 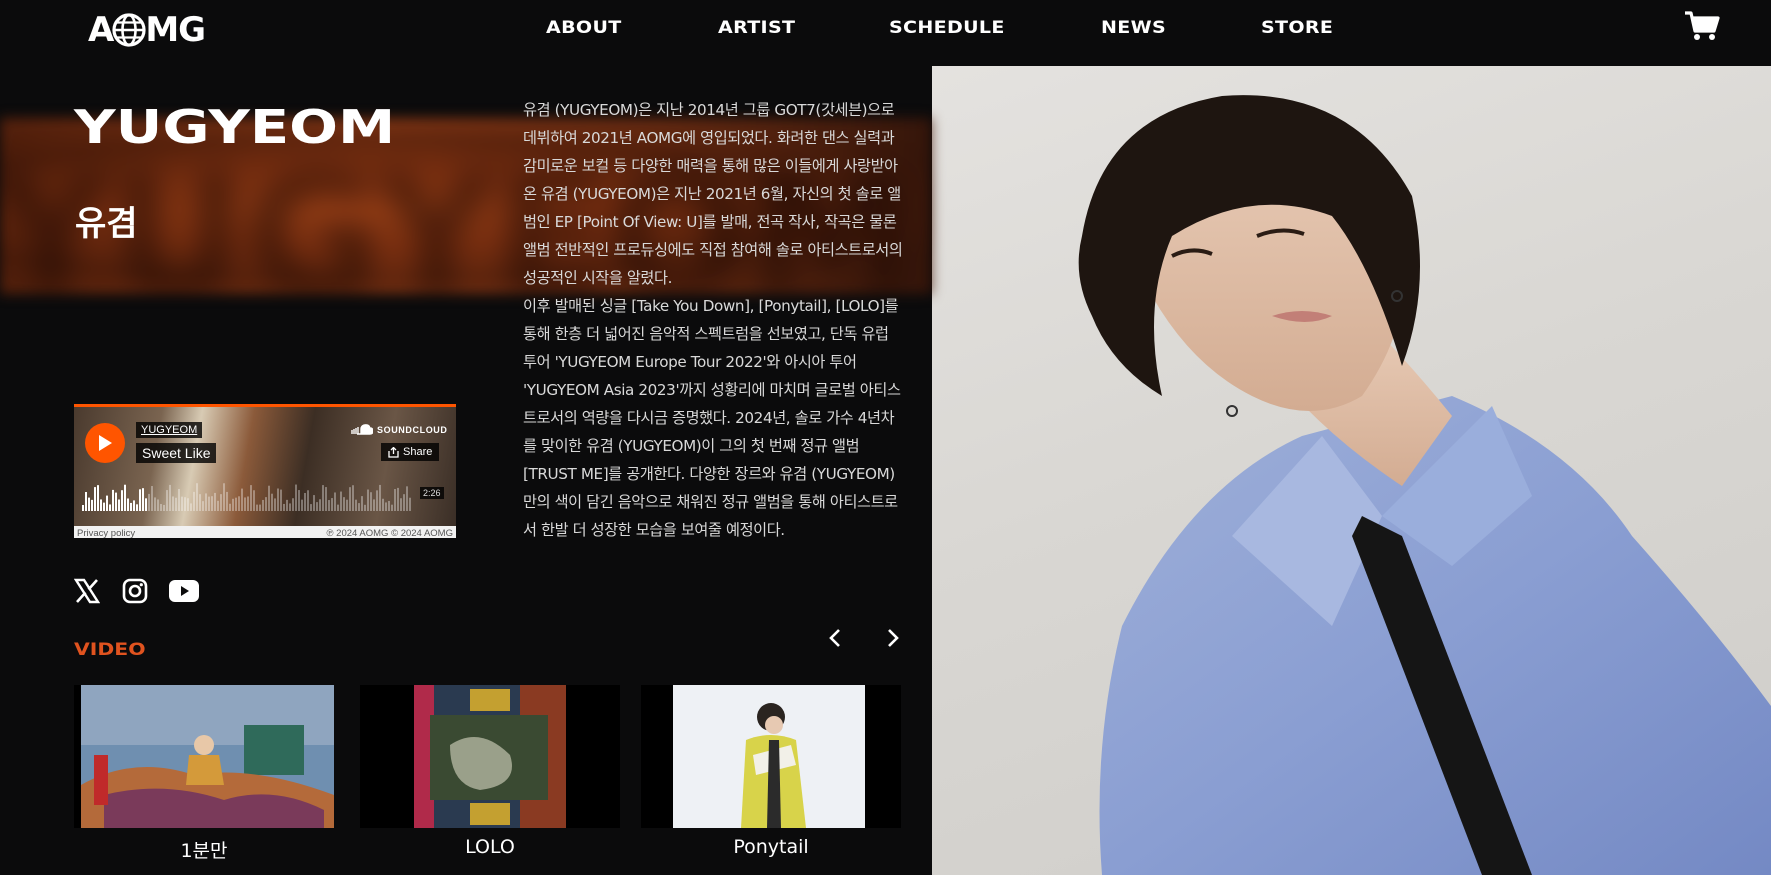 I want to click on logo-letters-mg: MG, so click(x=175, y=30).